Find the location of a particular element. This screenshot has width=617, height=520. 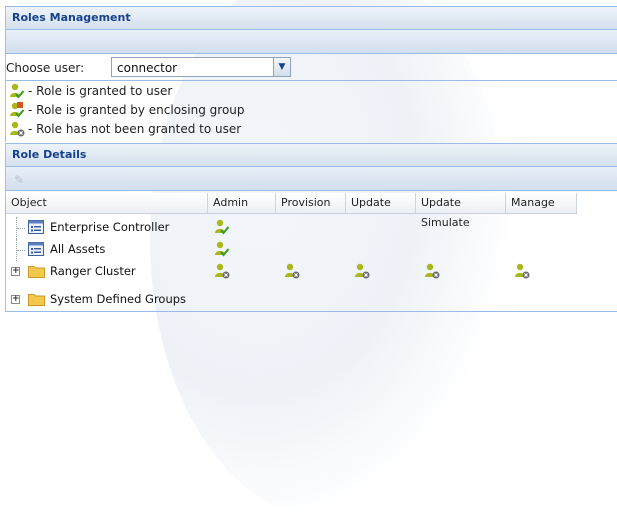

choose-user-row: Choose user: connector ▼ is located at coordinates (311, 68).